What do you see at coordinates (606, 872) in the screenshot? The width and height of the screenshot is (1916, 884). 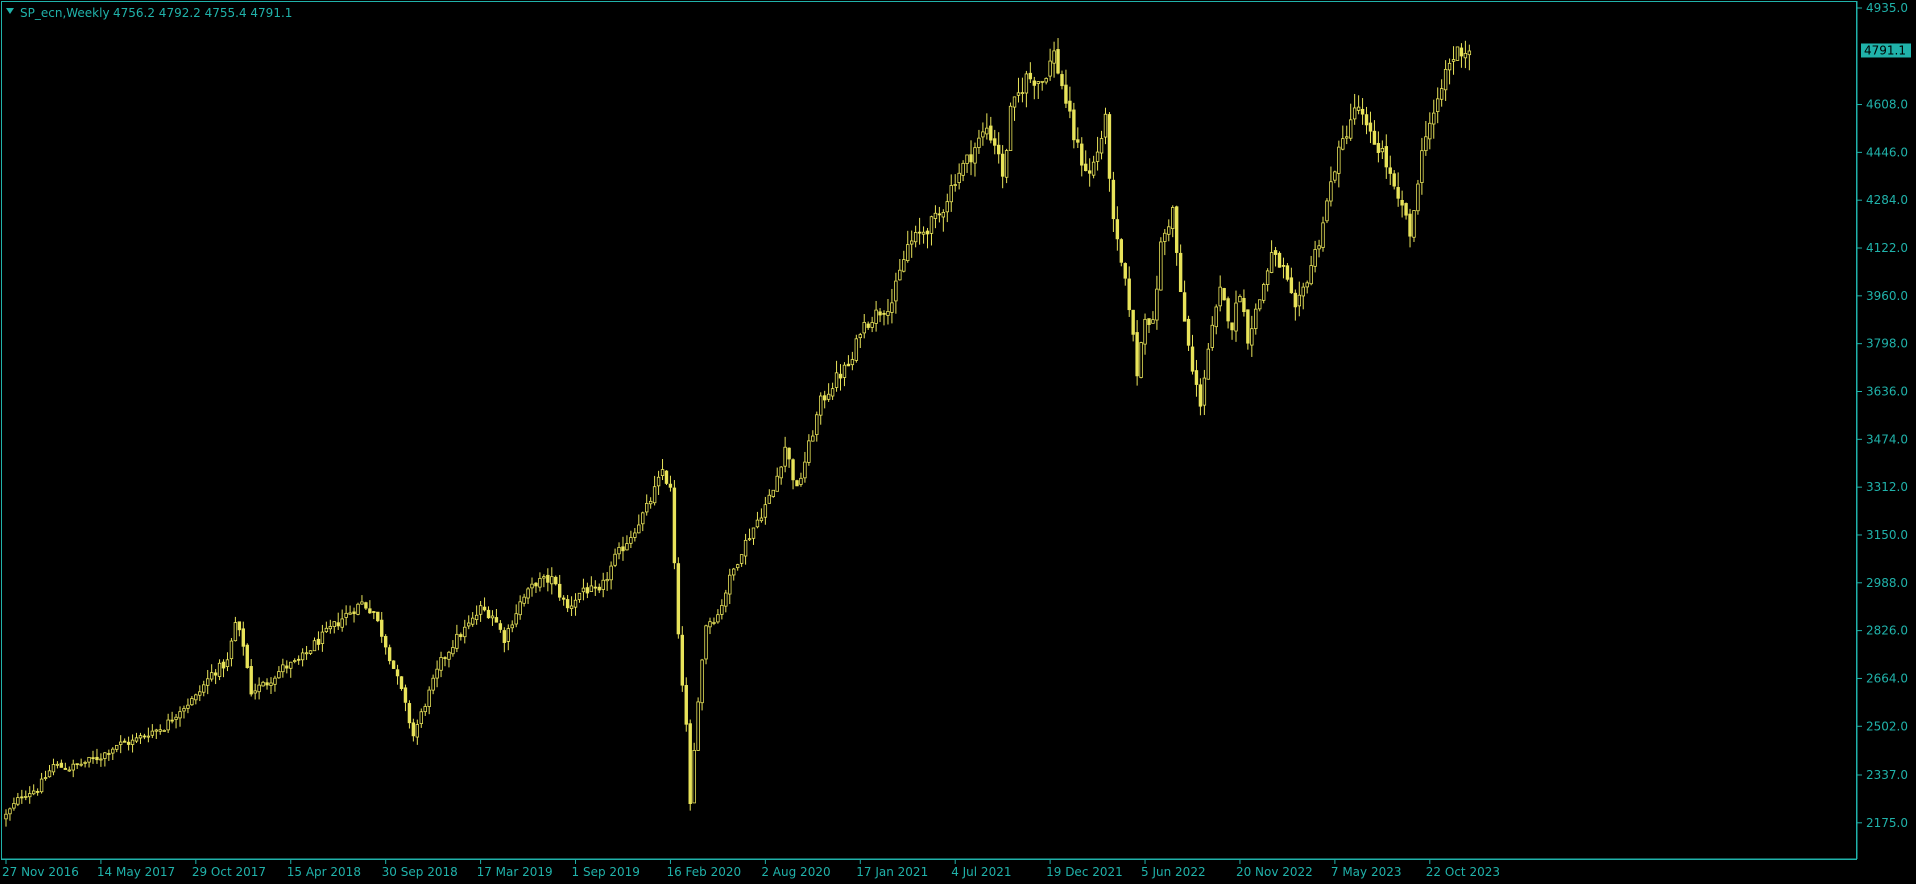 I see `x-tick-label: 1 Sep 2019` at bounding box center [606, 872].